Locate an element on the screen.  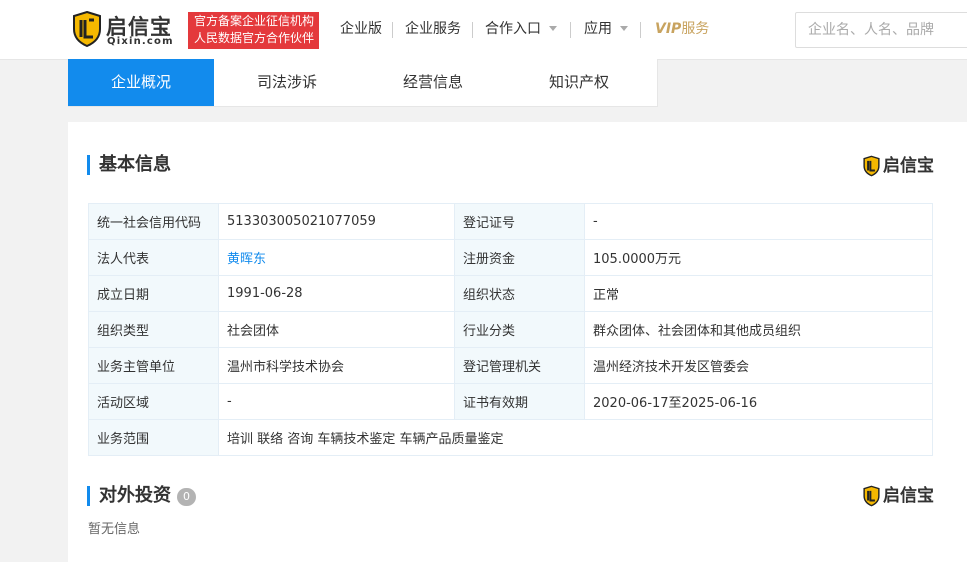
table-row: 业务主管单位 温州市科学技术协会 登记管理机关 温州经济技术开发区管委会 is located at coordinates (510, 365).